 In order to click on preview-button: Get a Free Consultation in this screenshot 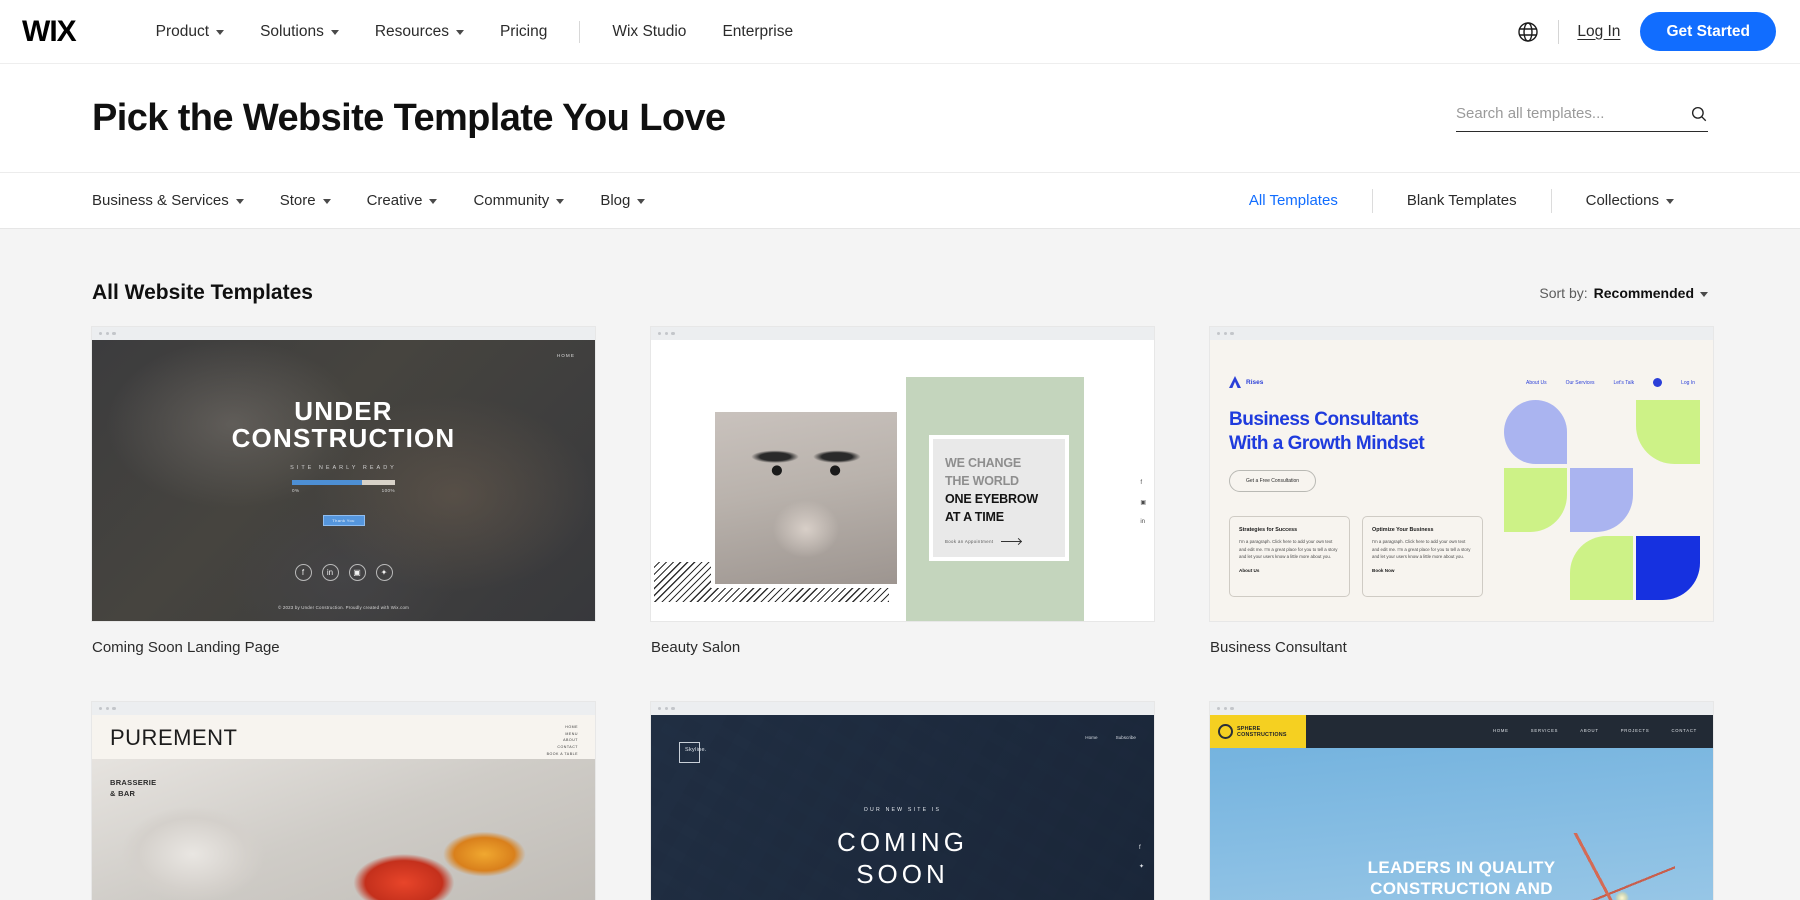, I will do `click(1273, 481)`.